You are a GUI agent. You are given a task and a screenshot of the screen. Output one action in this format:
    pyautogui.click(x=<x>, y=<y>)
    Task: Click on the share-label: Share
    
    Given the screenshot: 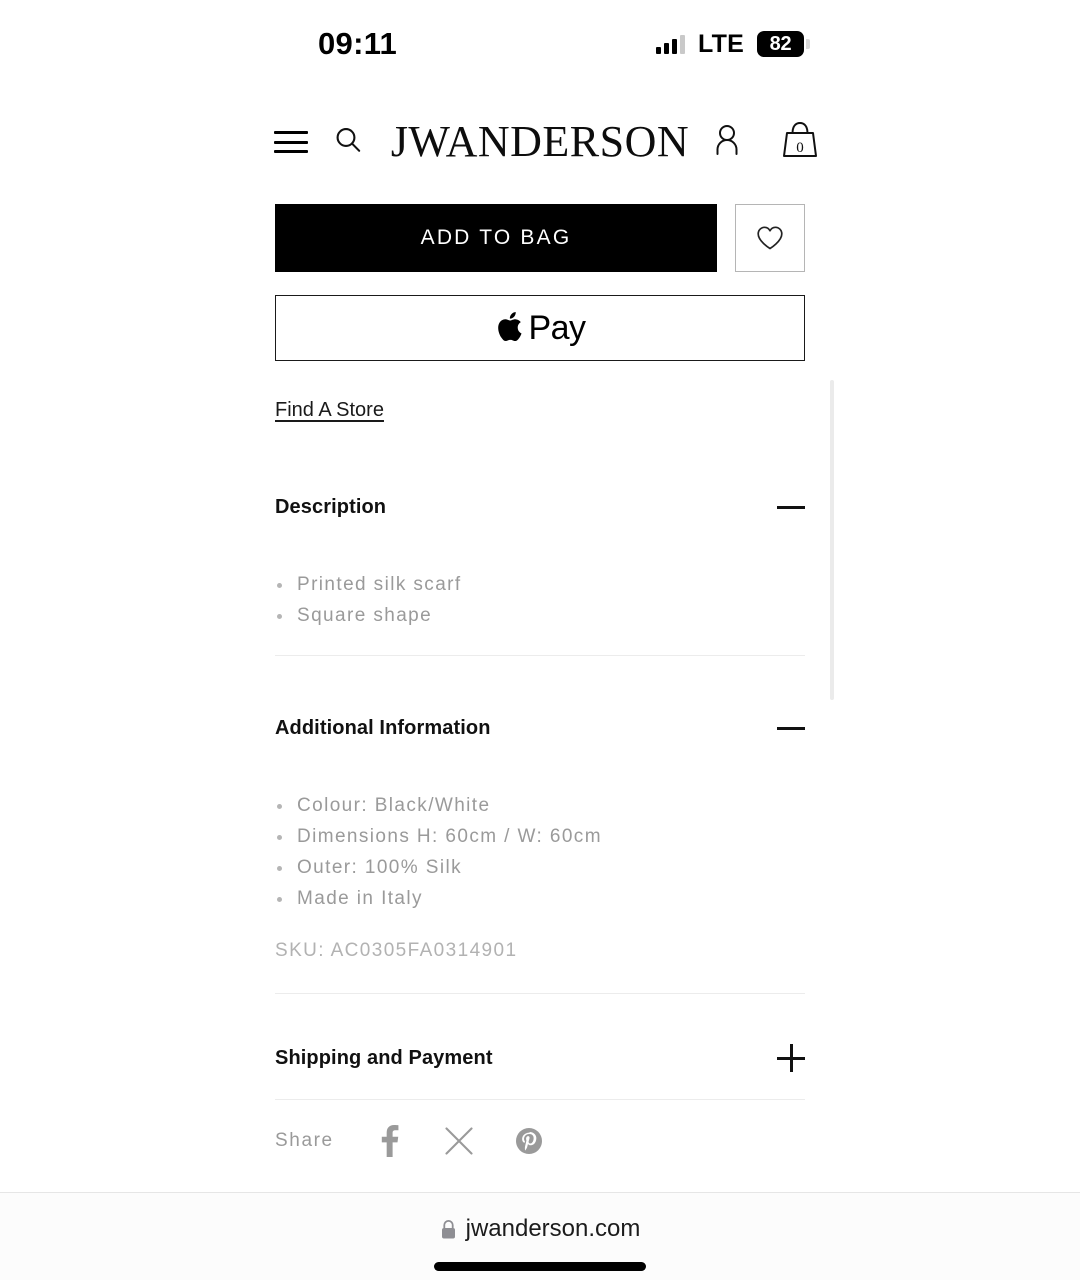 What is the action you would take?
    pyautogui.click(x=304, y=1140)
    